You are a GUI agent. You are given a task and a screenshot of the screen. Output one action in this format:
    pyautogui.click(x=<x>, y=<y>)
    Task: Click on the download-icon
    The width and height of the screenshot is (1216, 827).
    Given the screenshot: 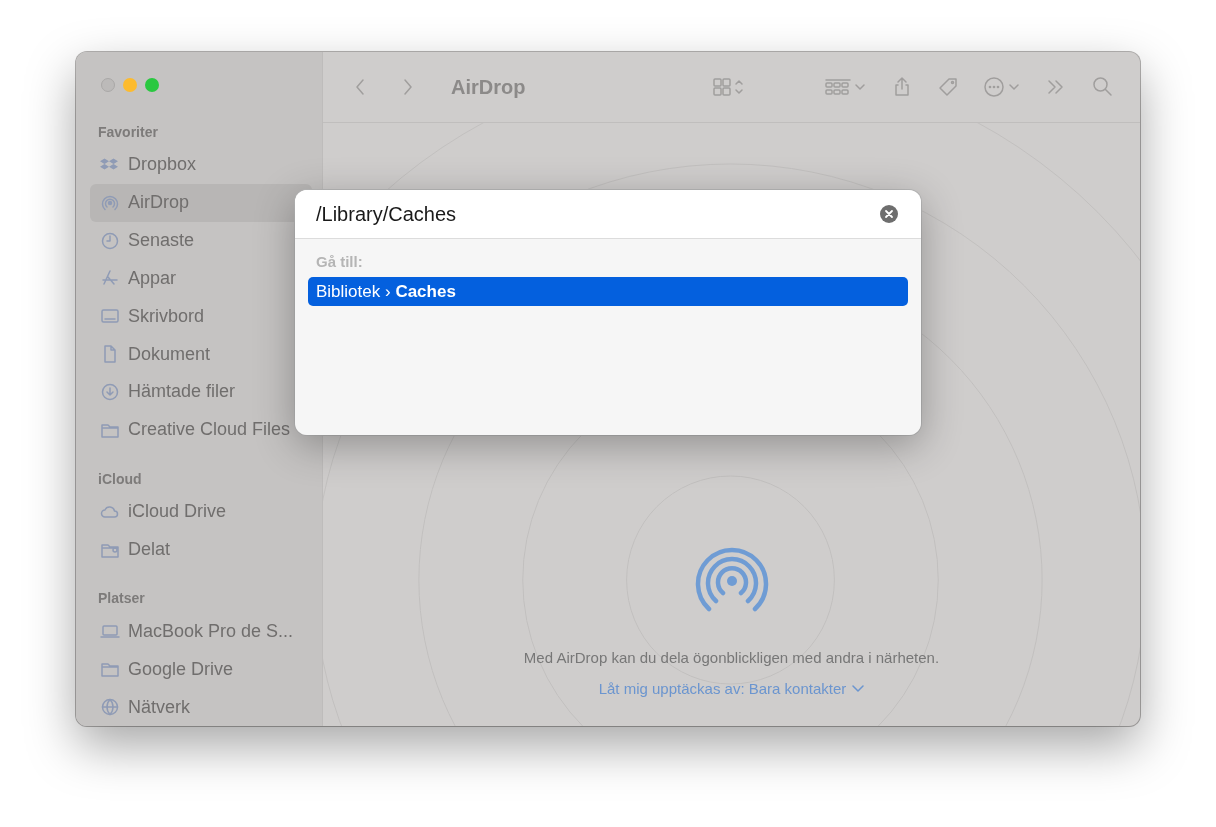 What is the action you would take?
    pyautogui.click(x=110, y=392)
    